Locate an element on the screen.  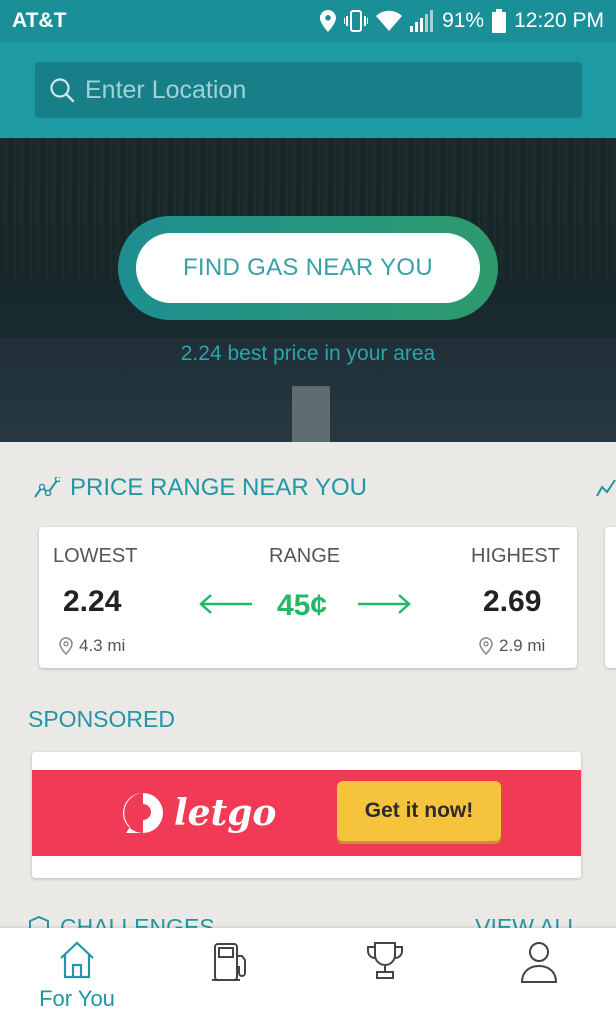
sponsored-title: SPONSORED is located at coordinates (101, 719).